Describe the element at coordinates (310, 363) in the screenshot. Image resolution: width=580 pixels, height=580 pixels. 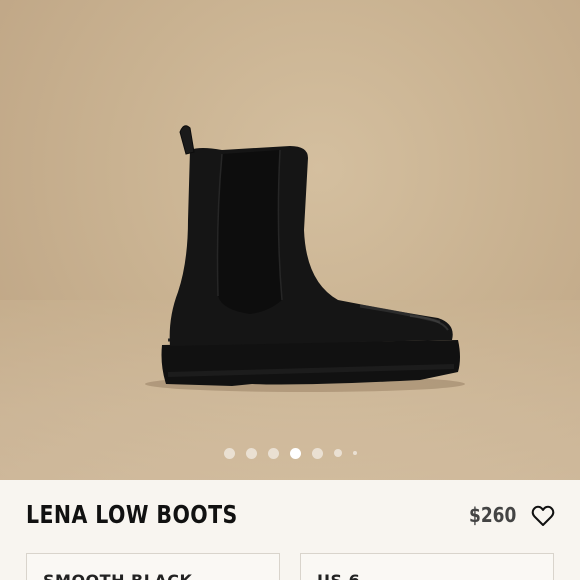
I see `boot-sole` at that location.